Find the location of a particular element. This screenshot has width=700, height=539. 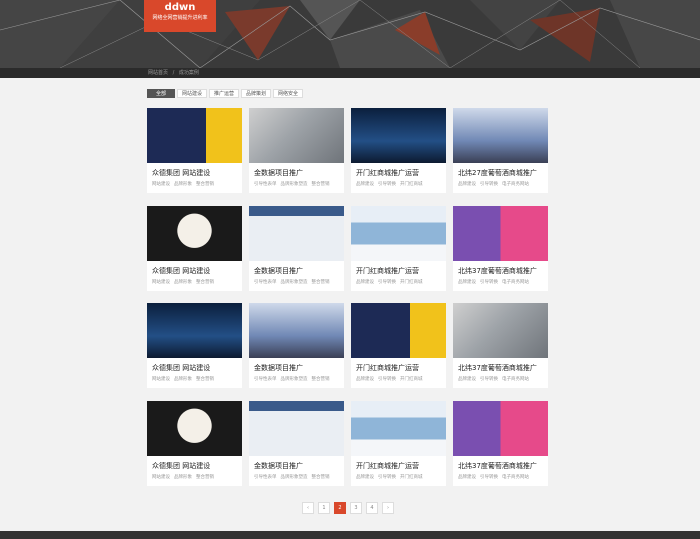

case-tags: 网站建设 品牌形象 整合营销 is located at coordinates (185, 379).